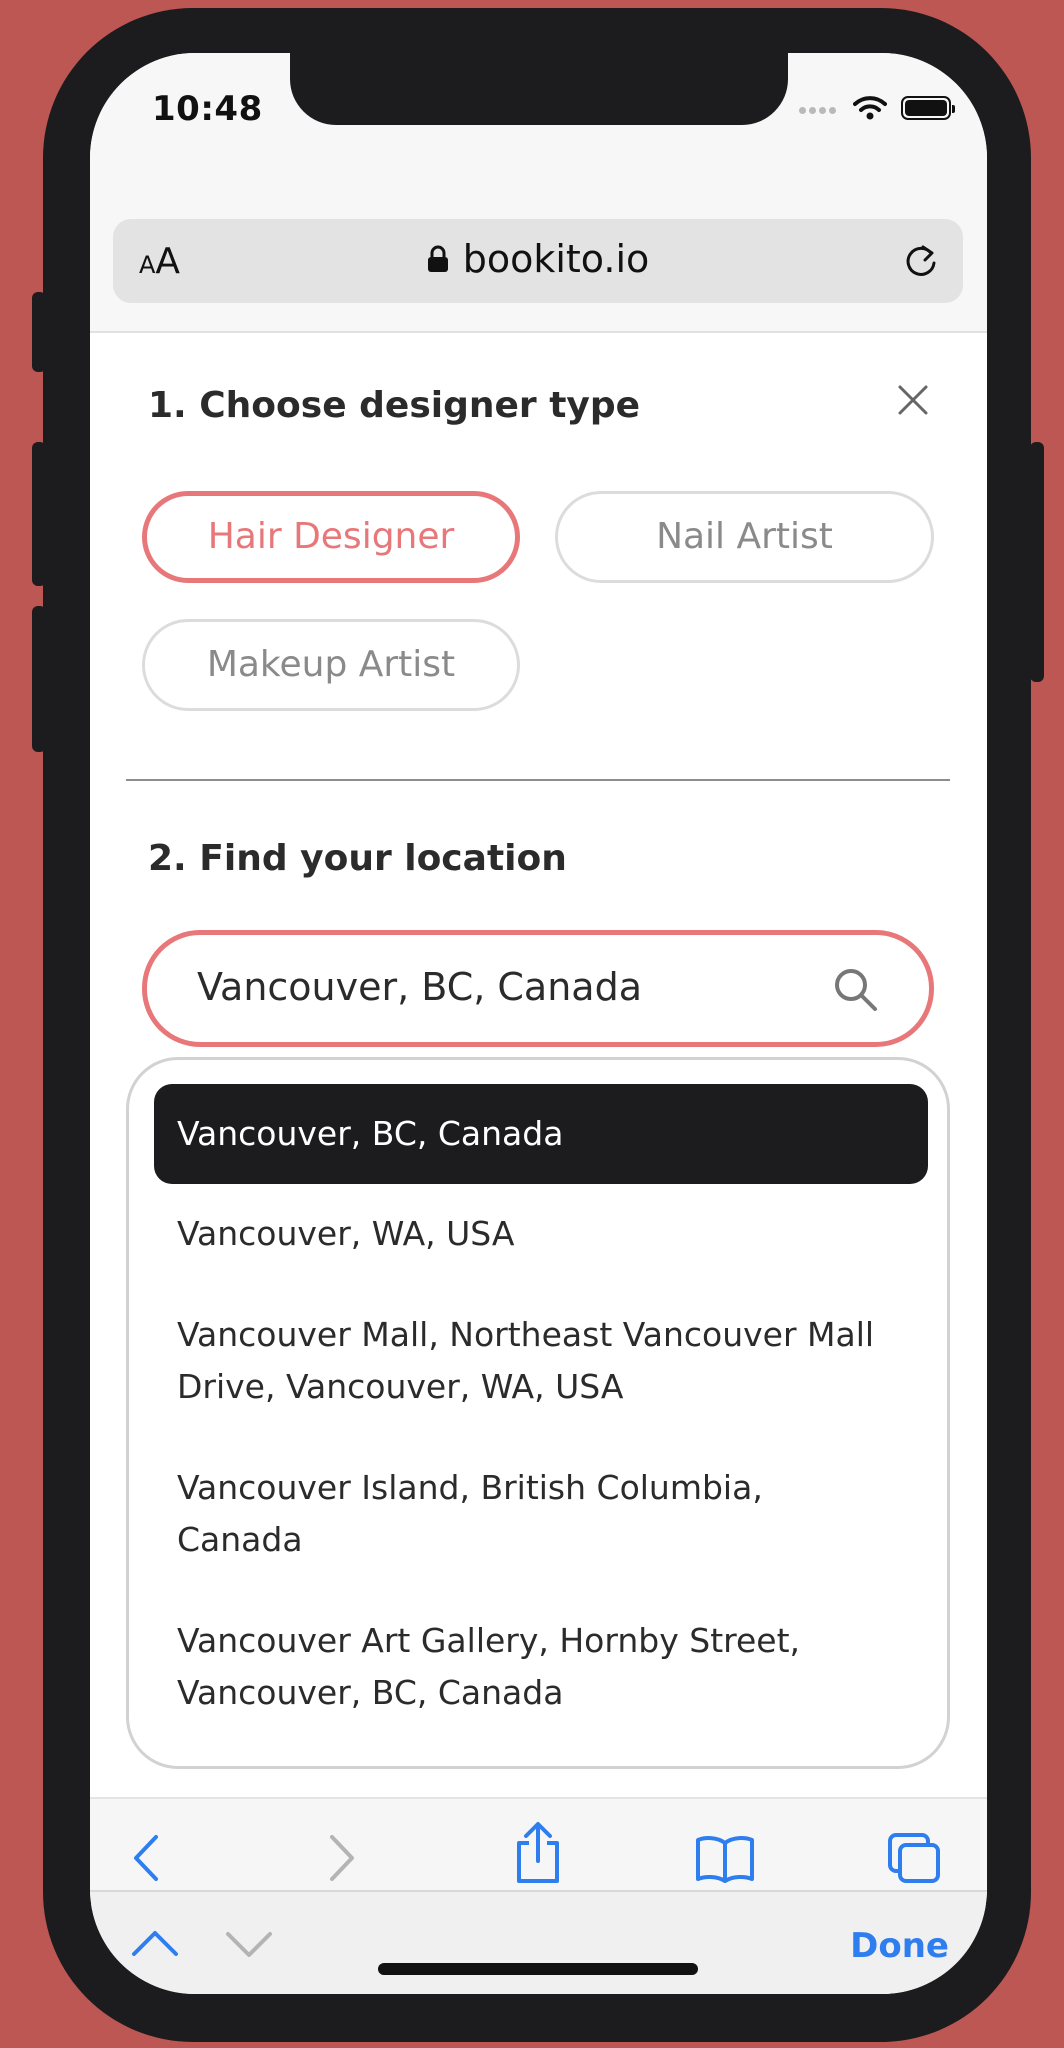  What do you see at coordinates (331, 665) in the screenshot?
I see `option-makeup-artist: Makeup Artist` at bounding box center [331, 665].